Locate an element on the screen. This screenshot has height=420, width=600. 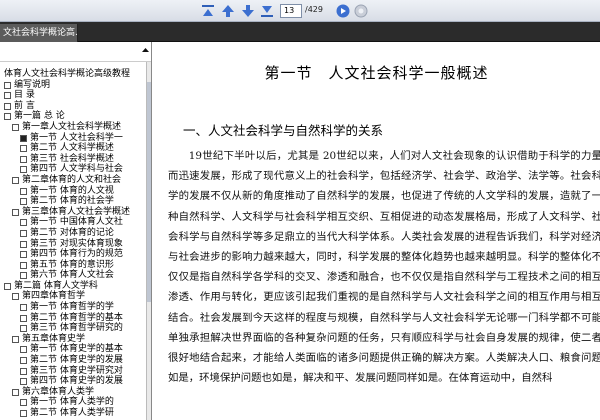
bookmark-item: 第二节 体育哲学的基本 is located at coordinates (73, 318).